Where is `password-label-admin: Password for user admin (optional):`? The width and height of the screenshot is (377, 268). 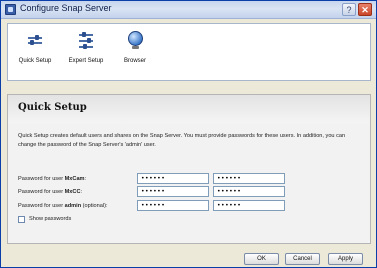
password-label-admin: Password for user admin (optional): is located at coordinates (63, 206).